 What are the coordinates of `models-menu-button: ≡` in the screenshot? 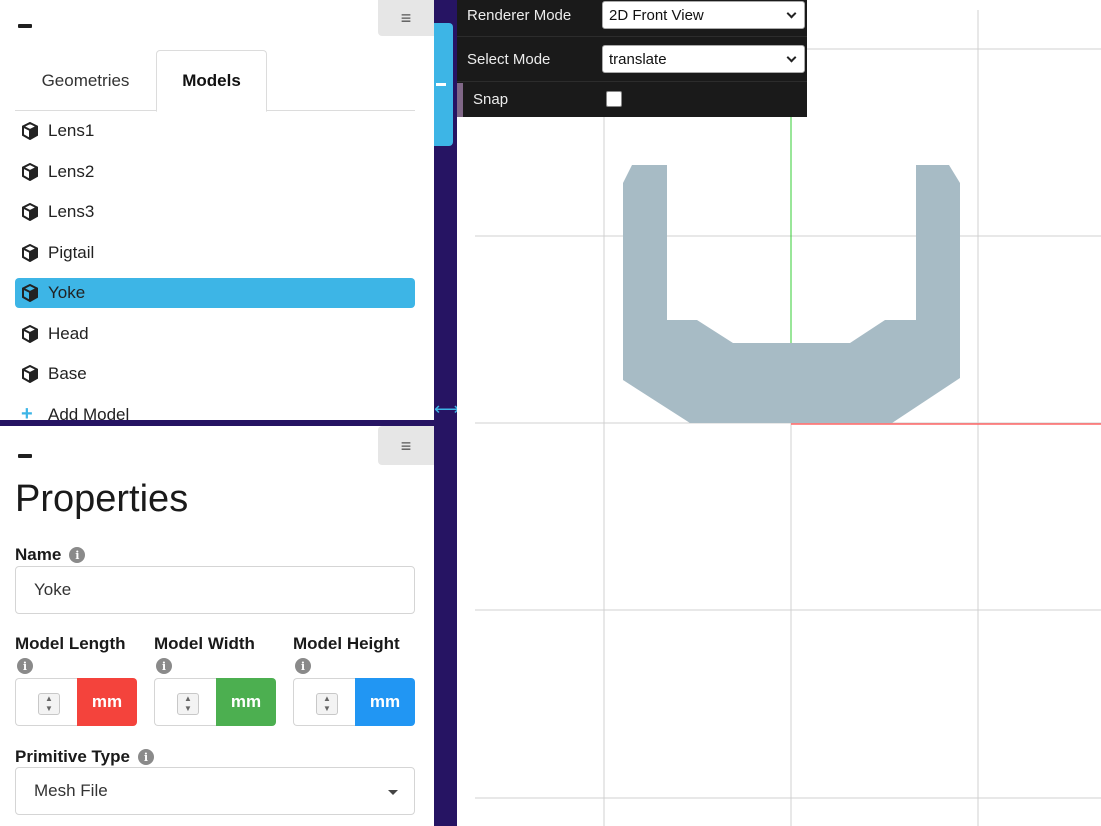 It's located at (406, 18).